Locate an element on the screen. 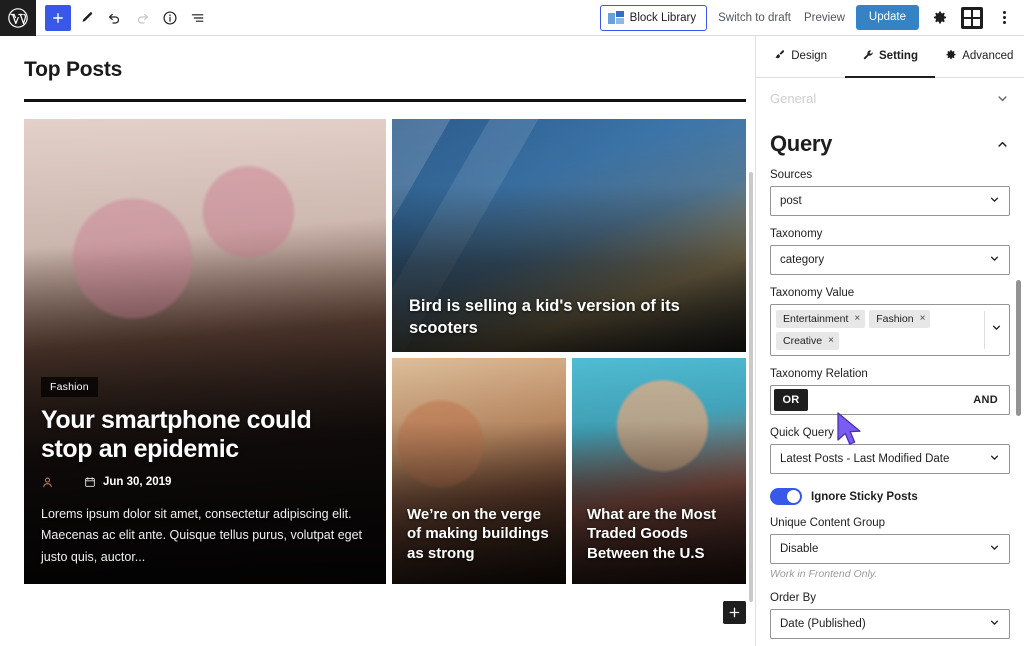 The image size is (1024, 646). post-title: Your smartphone could stop an epidemic is located at coordinates (205, 435).